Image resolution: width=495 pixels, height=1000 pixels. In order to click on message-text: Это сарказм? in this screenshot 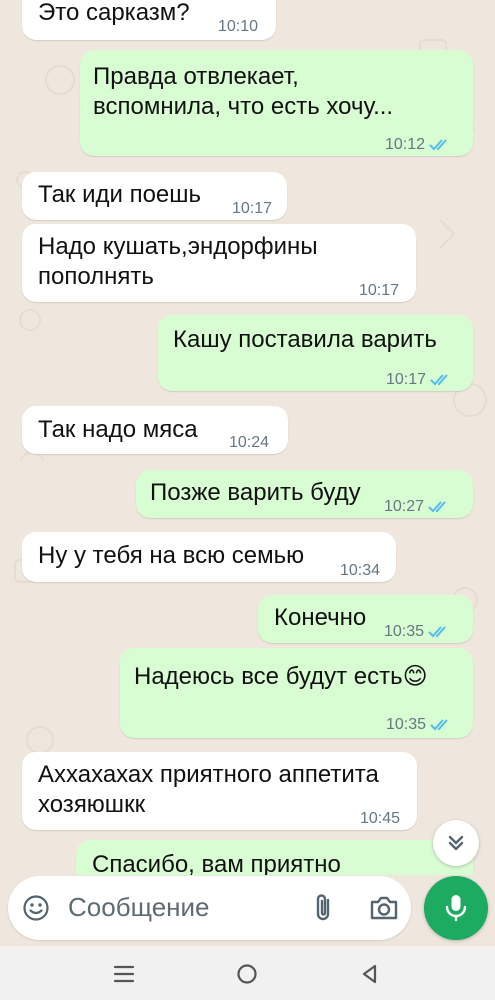, I will do `click(114, 13)`.